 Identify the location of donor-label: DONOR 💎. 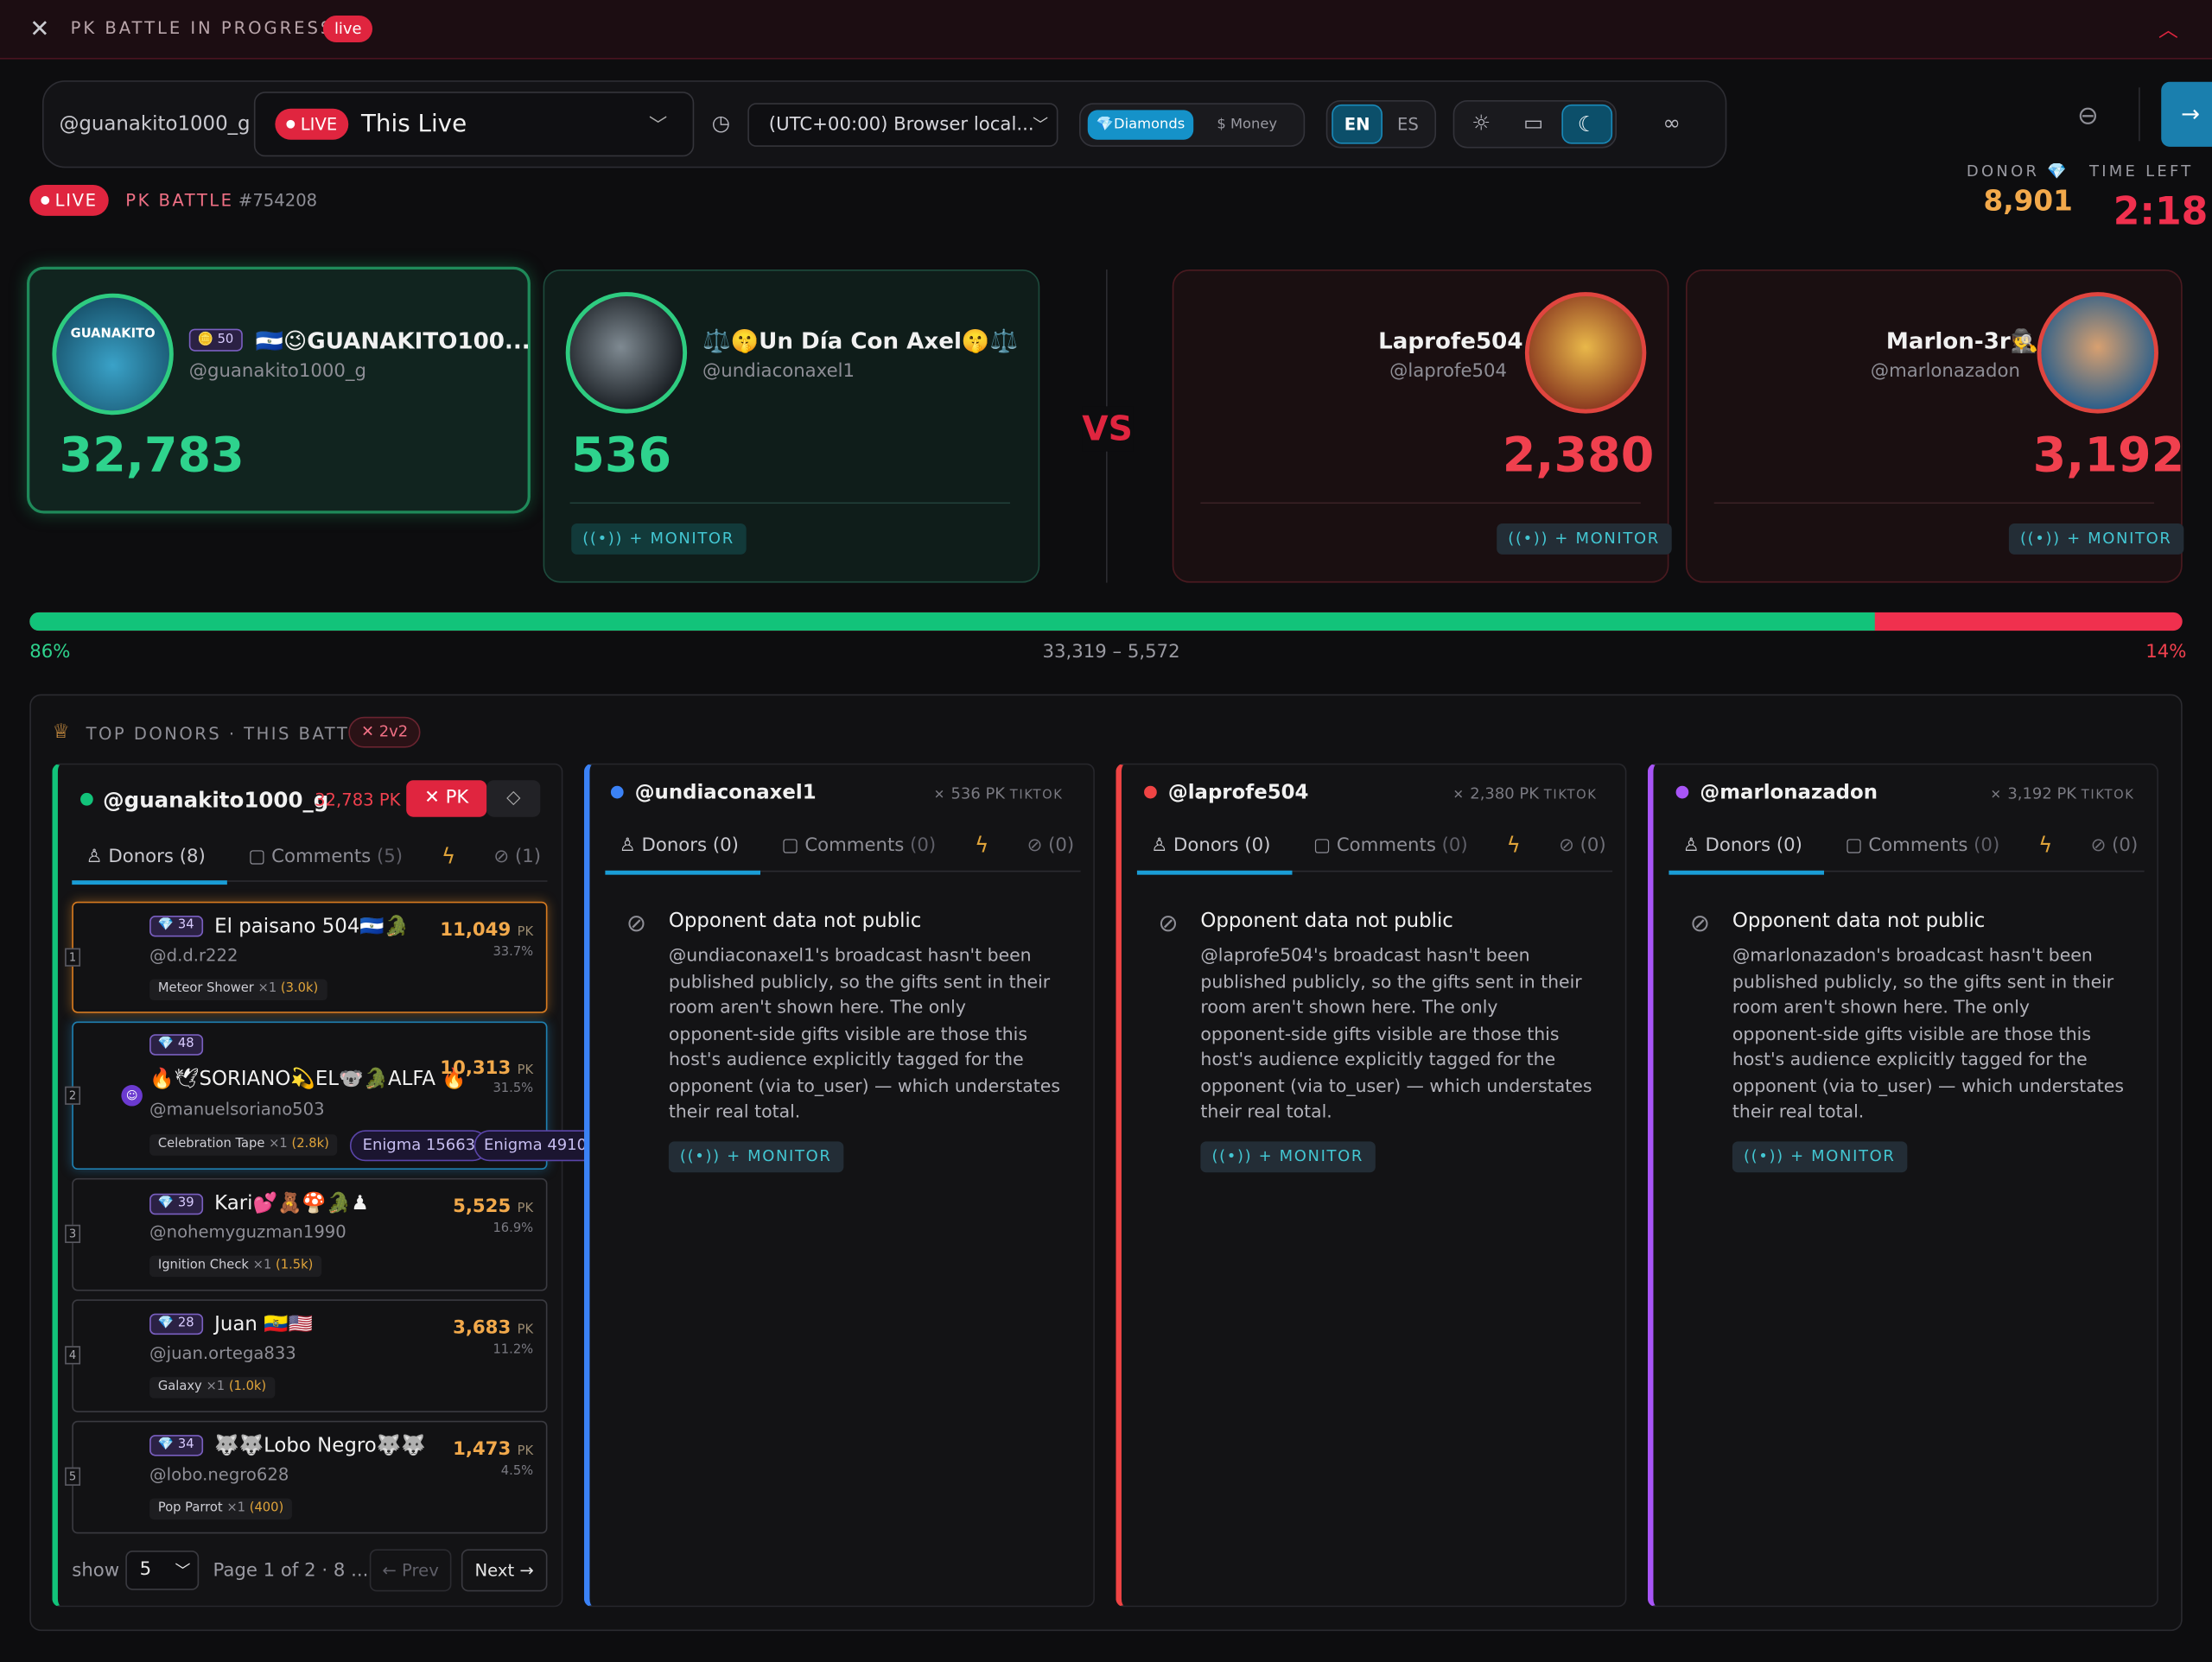
(2017, 171).